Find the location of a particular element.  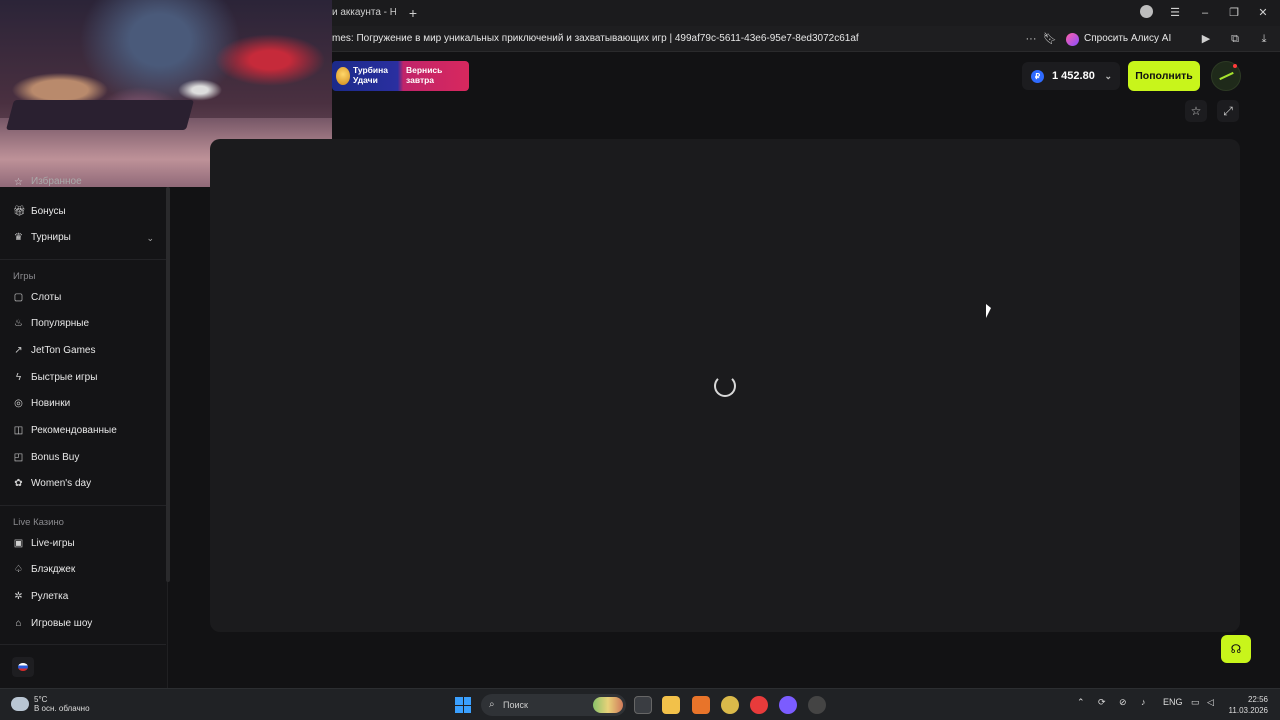

windows-start-icon is located at coordinates (463, 705).